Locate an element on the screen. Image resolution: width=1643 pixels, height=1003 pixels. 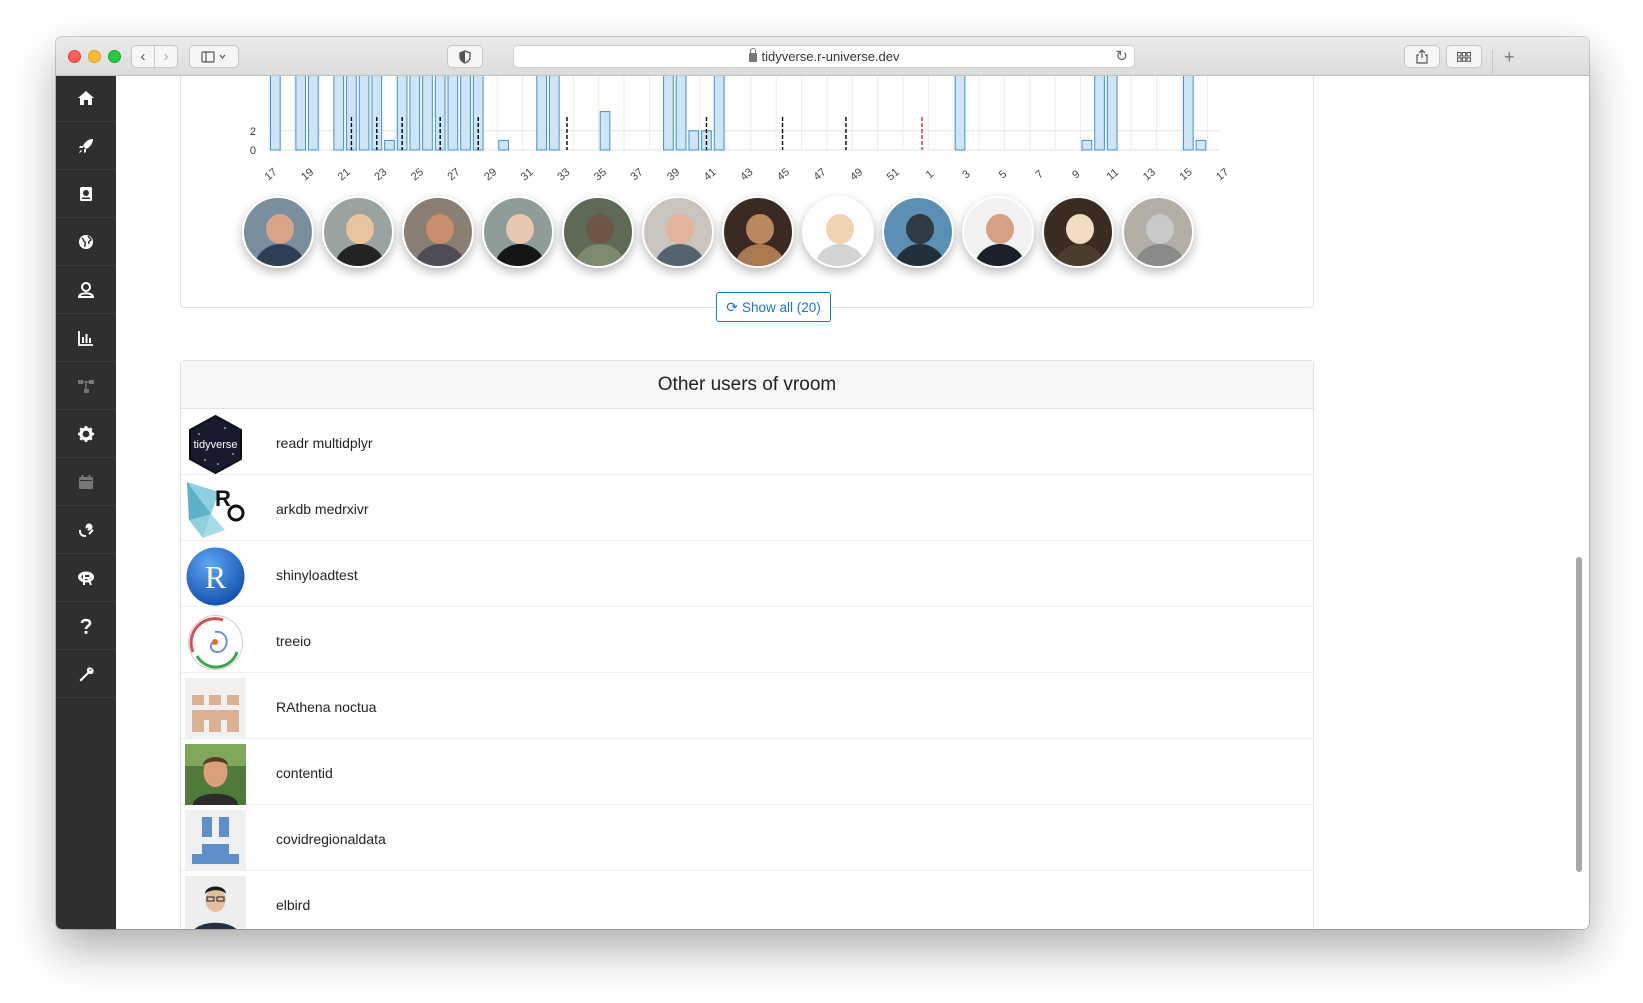
user-row: contentid is located at coordinates (747, 772).